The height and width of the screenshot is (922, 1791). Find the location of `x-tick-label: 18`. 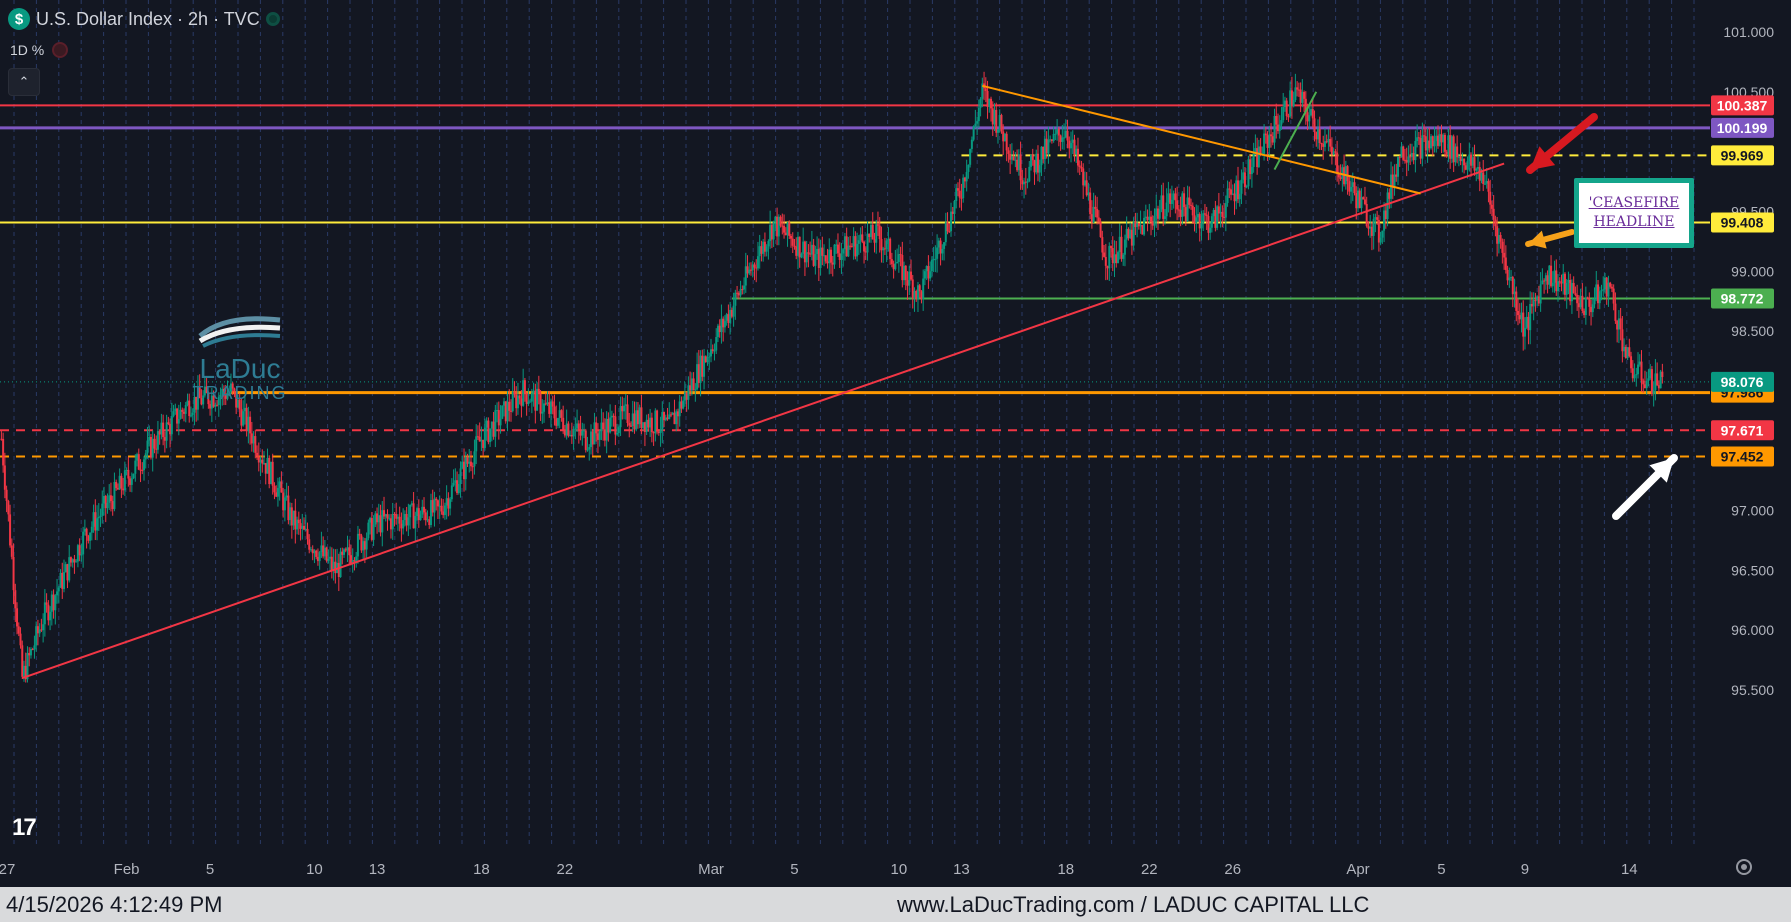

x-tick-label: 18 is located at coordinates (1065, 869).